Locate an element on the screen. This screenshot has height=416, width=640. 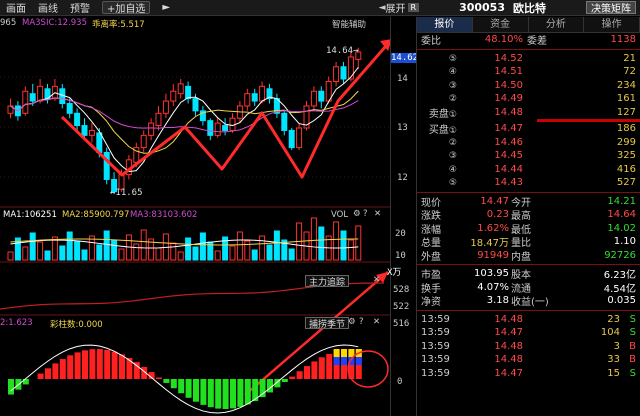
tab-funds: 资金 is located at coordinates (501, 24).